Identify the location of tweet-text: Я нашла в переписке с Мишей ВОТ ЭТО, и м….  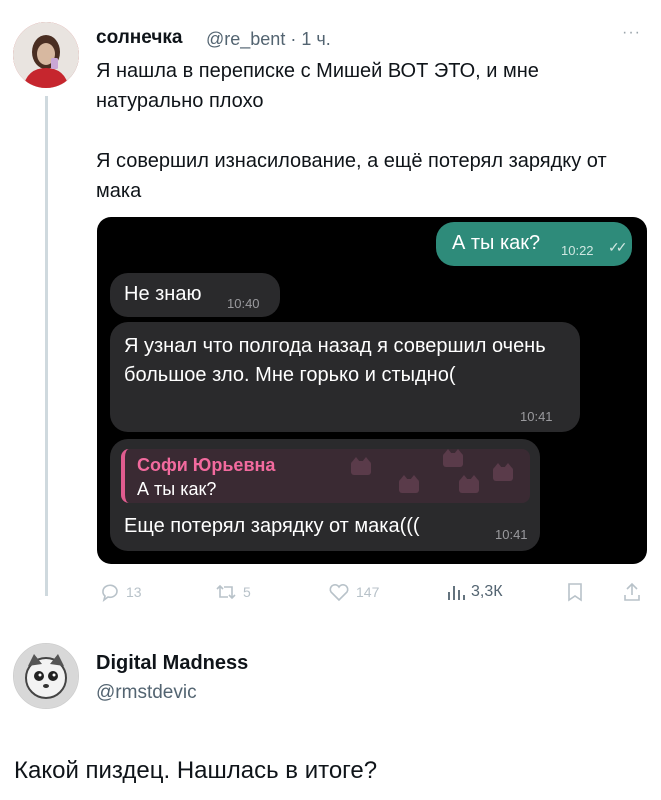
(351, 131).